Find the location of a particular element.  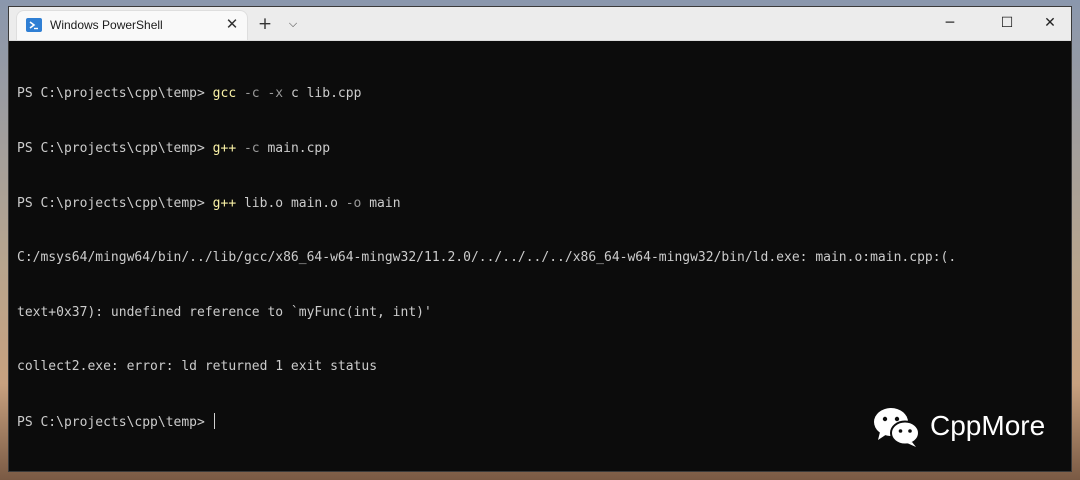

tab-title: Windows PowerShell is located at coordinates (106, 25).